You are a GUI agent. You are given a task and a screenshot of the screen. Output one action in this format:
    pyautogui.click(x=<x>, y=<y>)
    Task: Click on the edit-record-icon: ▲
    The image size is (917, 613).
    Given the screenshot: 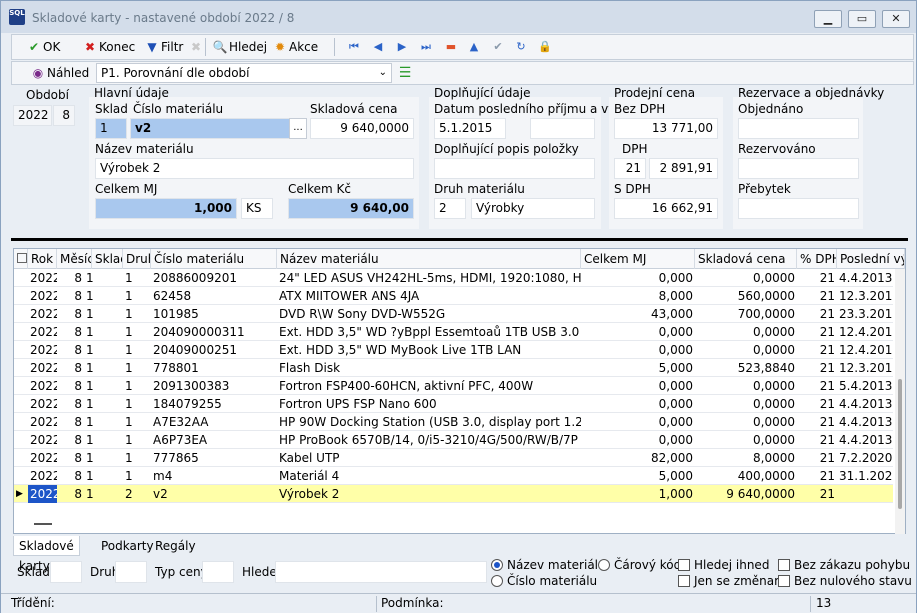 What is the action you would take?
    pyautogui.click(x=474, y=47)
    